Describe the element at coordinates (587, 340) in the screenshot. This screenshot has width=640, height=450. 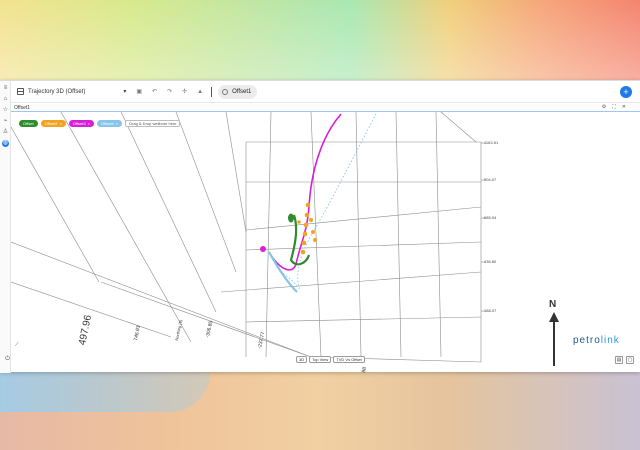
I see `logo-part1: petro` at that location.